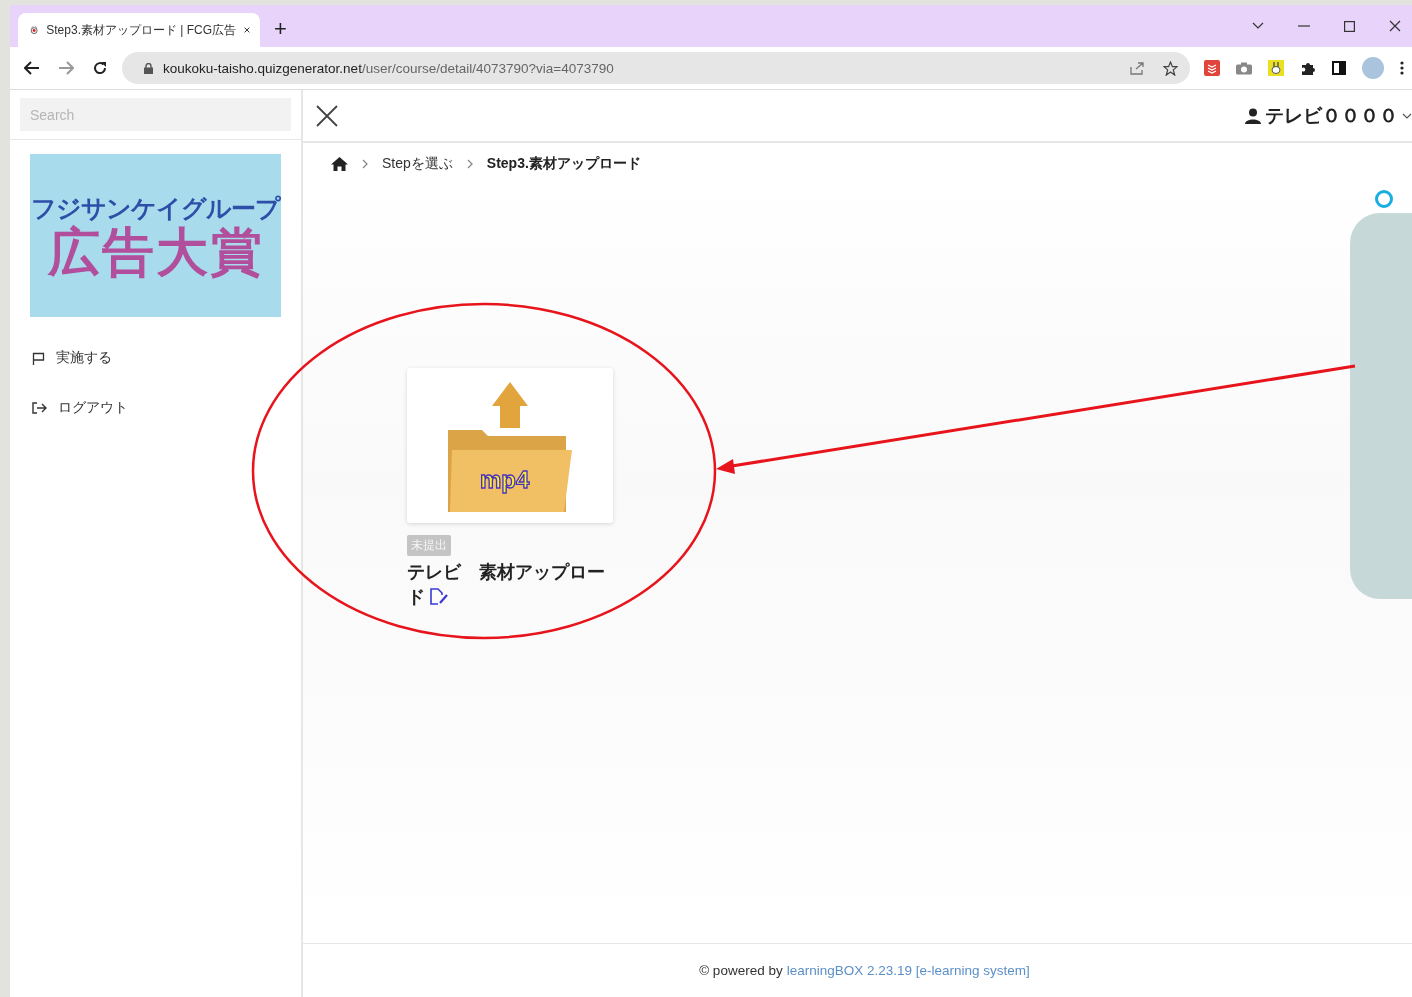 The image size is (1412, 997). I want to click on stacked-layers-icon, so click(1212, 68).